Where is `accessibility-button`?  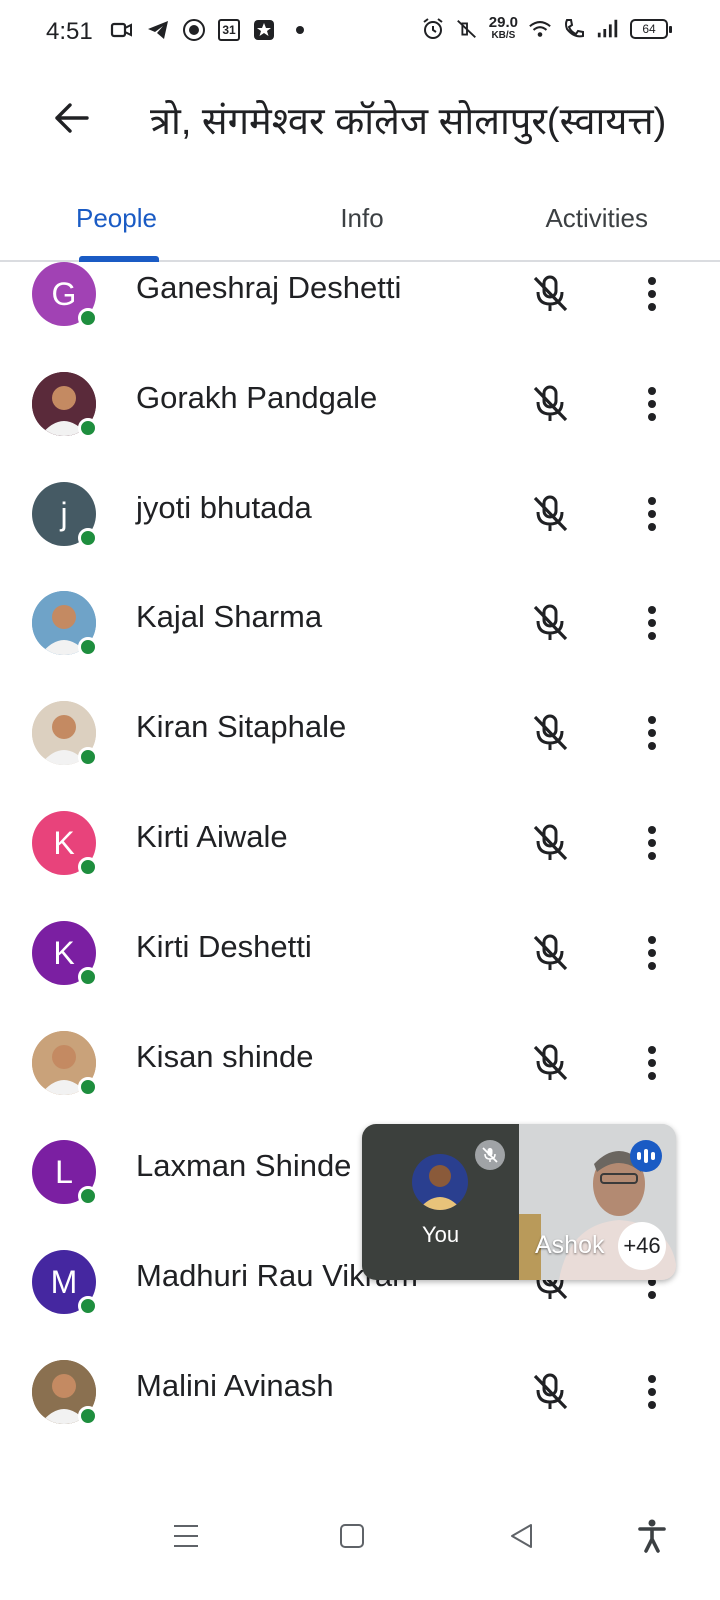 accessibility-button is located at coordinates (652, 1536).